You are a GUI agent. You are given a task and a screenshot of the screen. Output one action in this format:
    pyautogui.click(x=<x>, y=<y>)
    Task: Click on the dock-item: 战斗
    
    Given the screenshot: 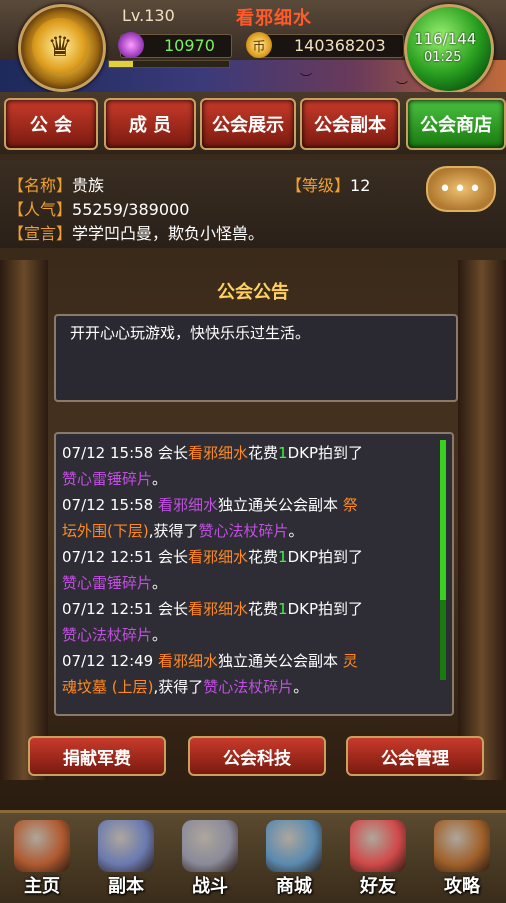 What is the action you would take?
    pyautogui.click(x=210, y=858)
    